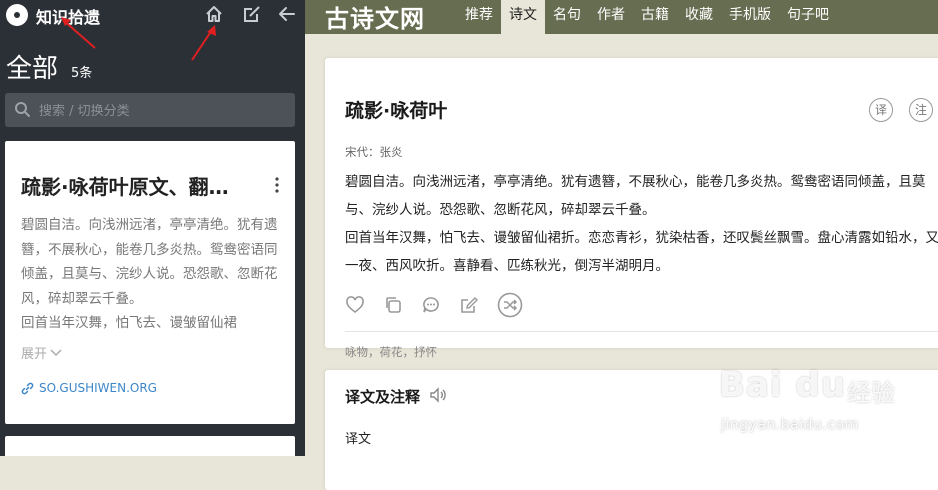  What do you see at coordinates (383, 397) in the screenshot?
I see `translation-title: 译文及注释` at bounding box center [383, 397].